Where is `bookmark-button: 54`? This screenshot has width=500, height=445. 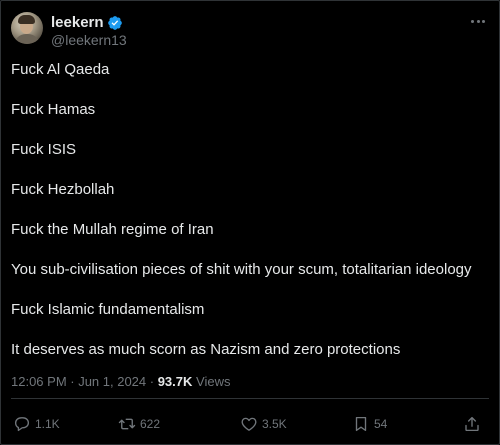 bookmark-button: 54 is located at coordinates (369, 424).